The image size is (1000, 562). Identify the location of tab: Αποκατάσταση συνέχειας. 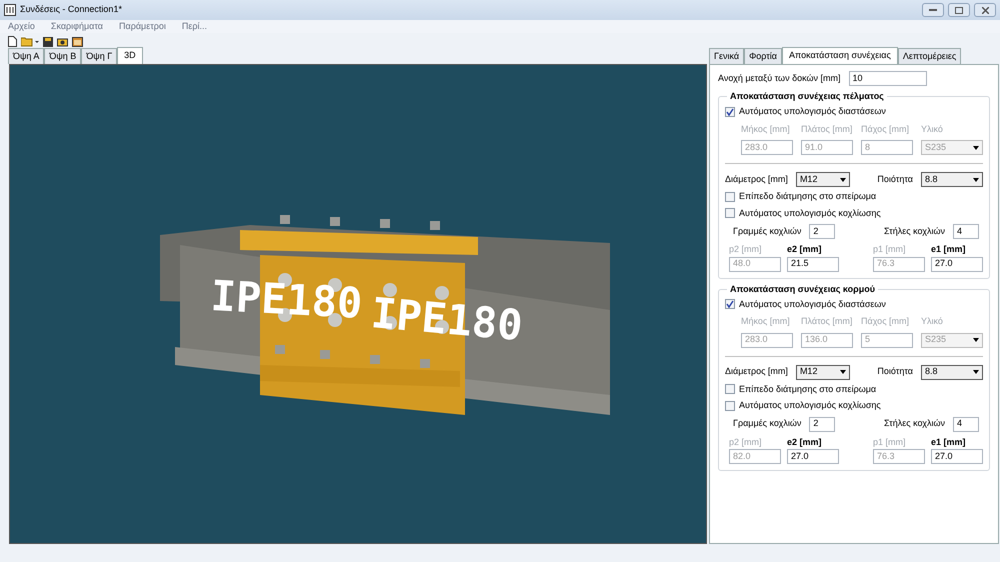
(840, 55).